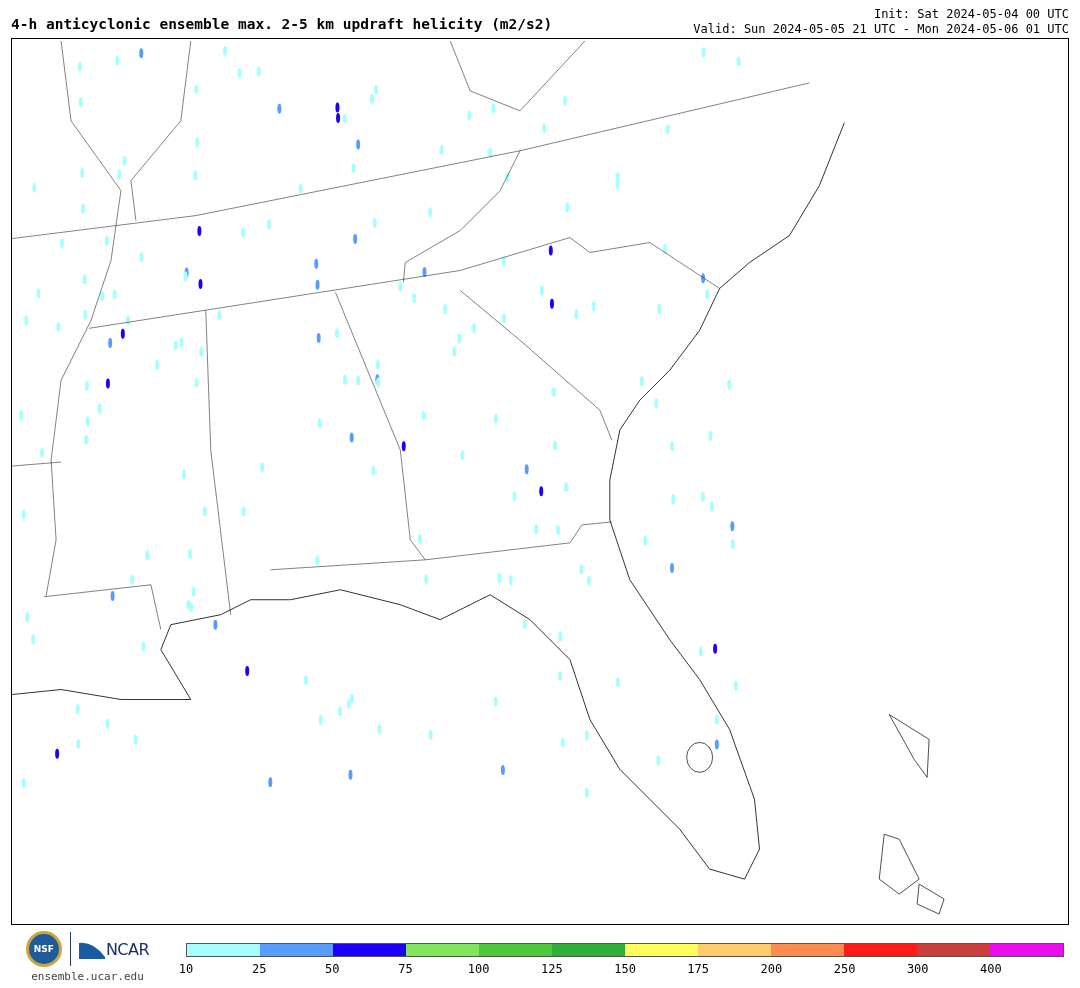 The width and height of the screenshot is (1080, 988). What do you see at coordinates (625, 969) in the screenshot?
I see `colorbar-tick-label: 150` at bounding box center [625, 969].